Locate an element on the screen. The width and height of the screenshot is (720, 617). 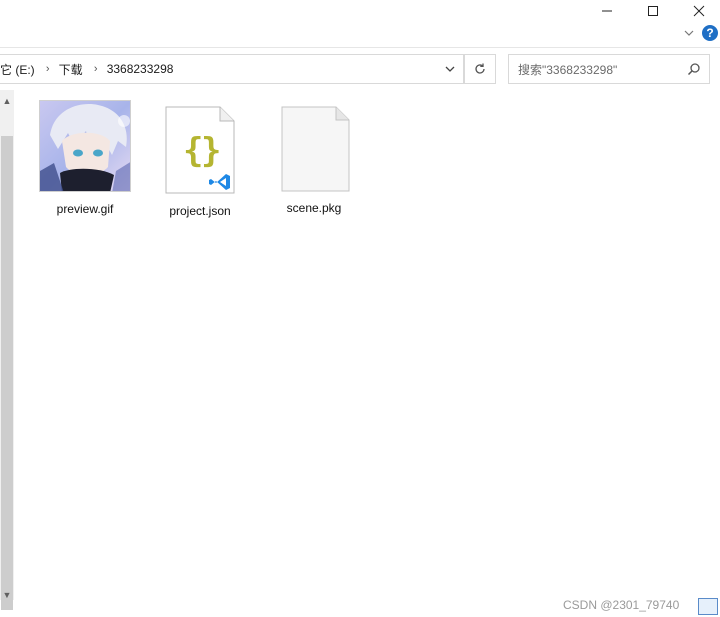
refresh-button is located at coordinates (480, 69).